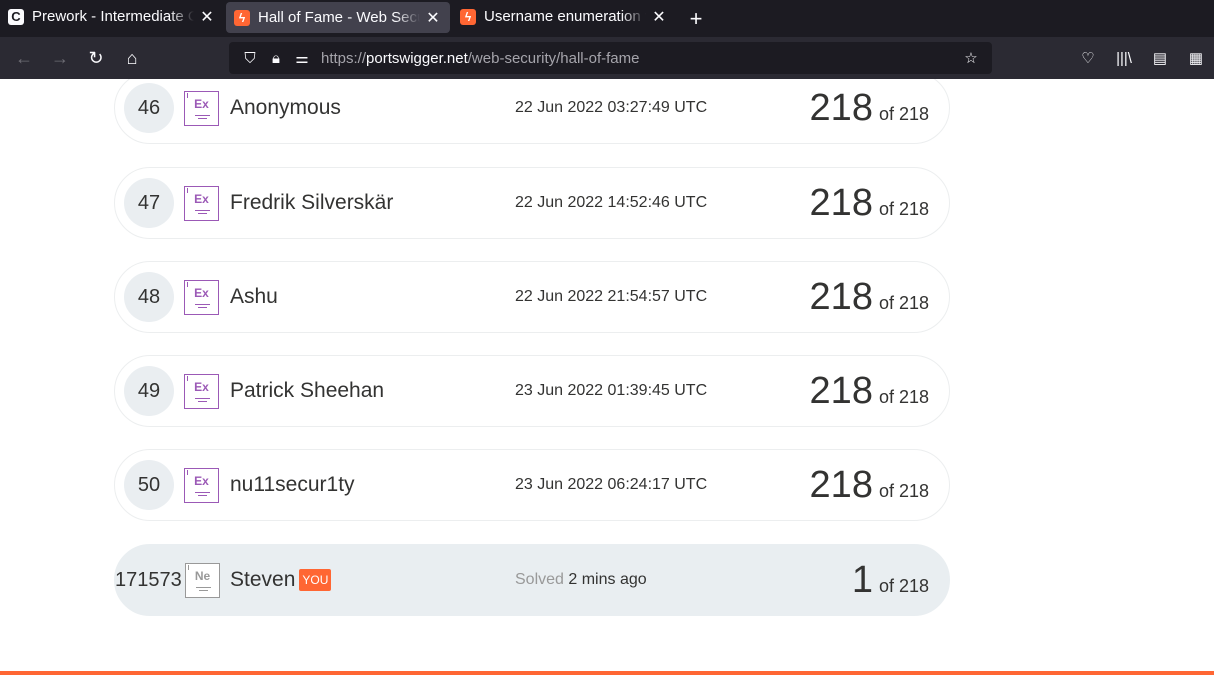 The width and height of the screenshot is (1214, 683). What do you see at coordinates (696, 18) in the screenshot?
I see `new-tab-button: +` at bounding box center [696, 18].